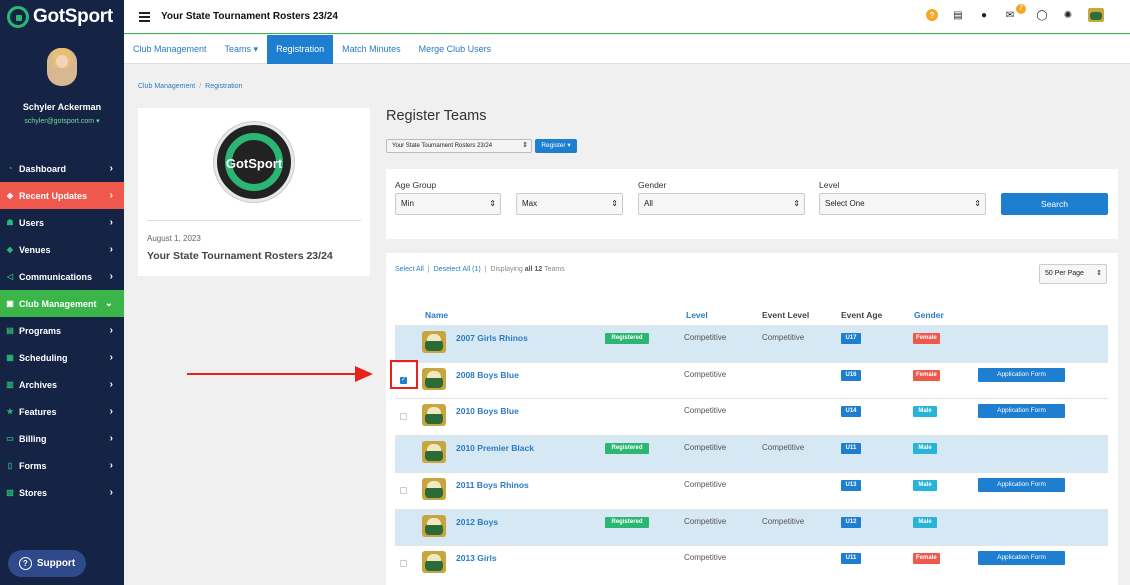 This screenshot has height=585, width=1130. I want to click on tab-registration: Registration, so click(300, 49).